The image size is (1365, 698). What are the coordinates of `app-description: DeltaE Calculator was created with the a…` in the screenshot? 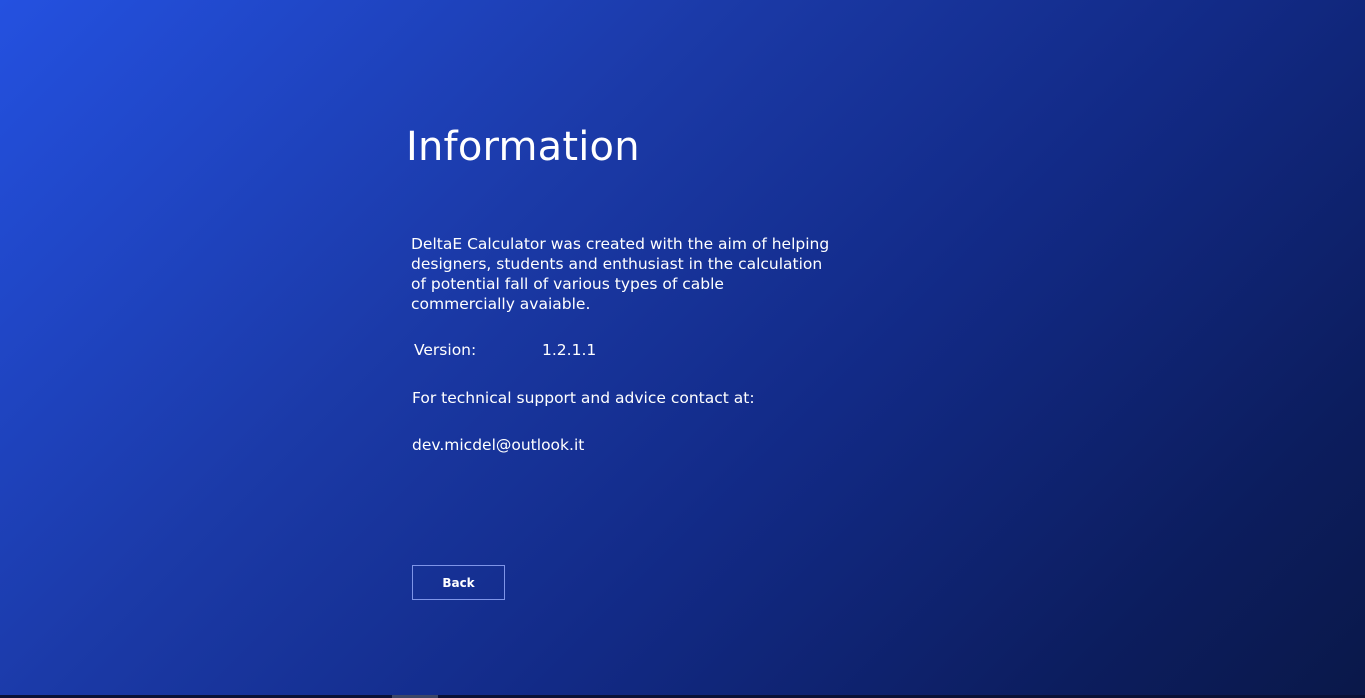 It's located at (620, 274).